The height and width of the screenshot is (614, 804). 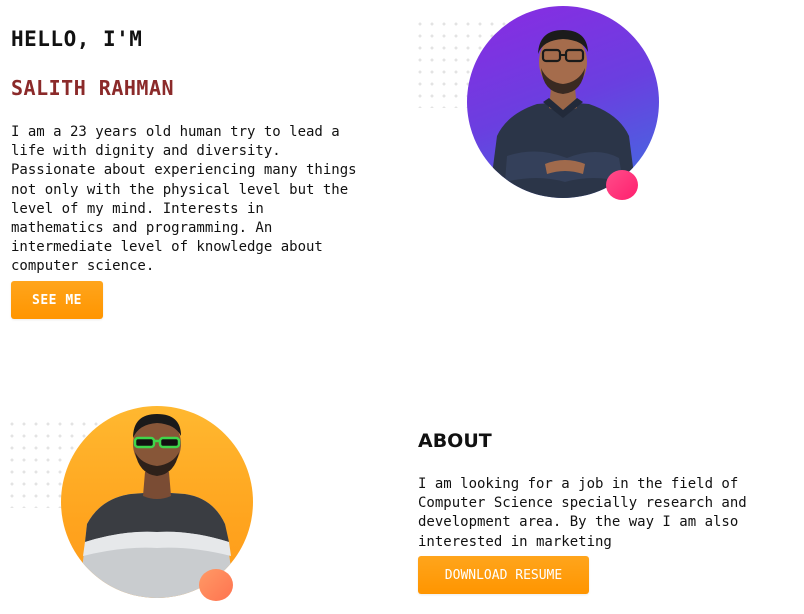 I want to click on about-heading: ABOUT, so click(x=455, y=441).